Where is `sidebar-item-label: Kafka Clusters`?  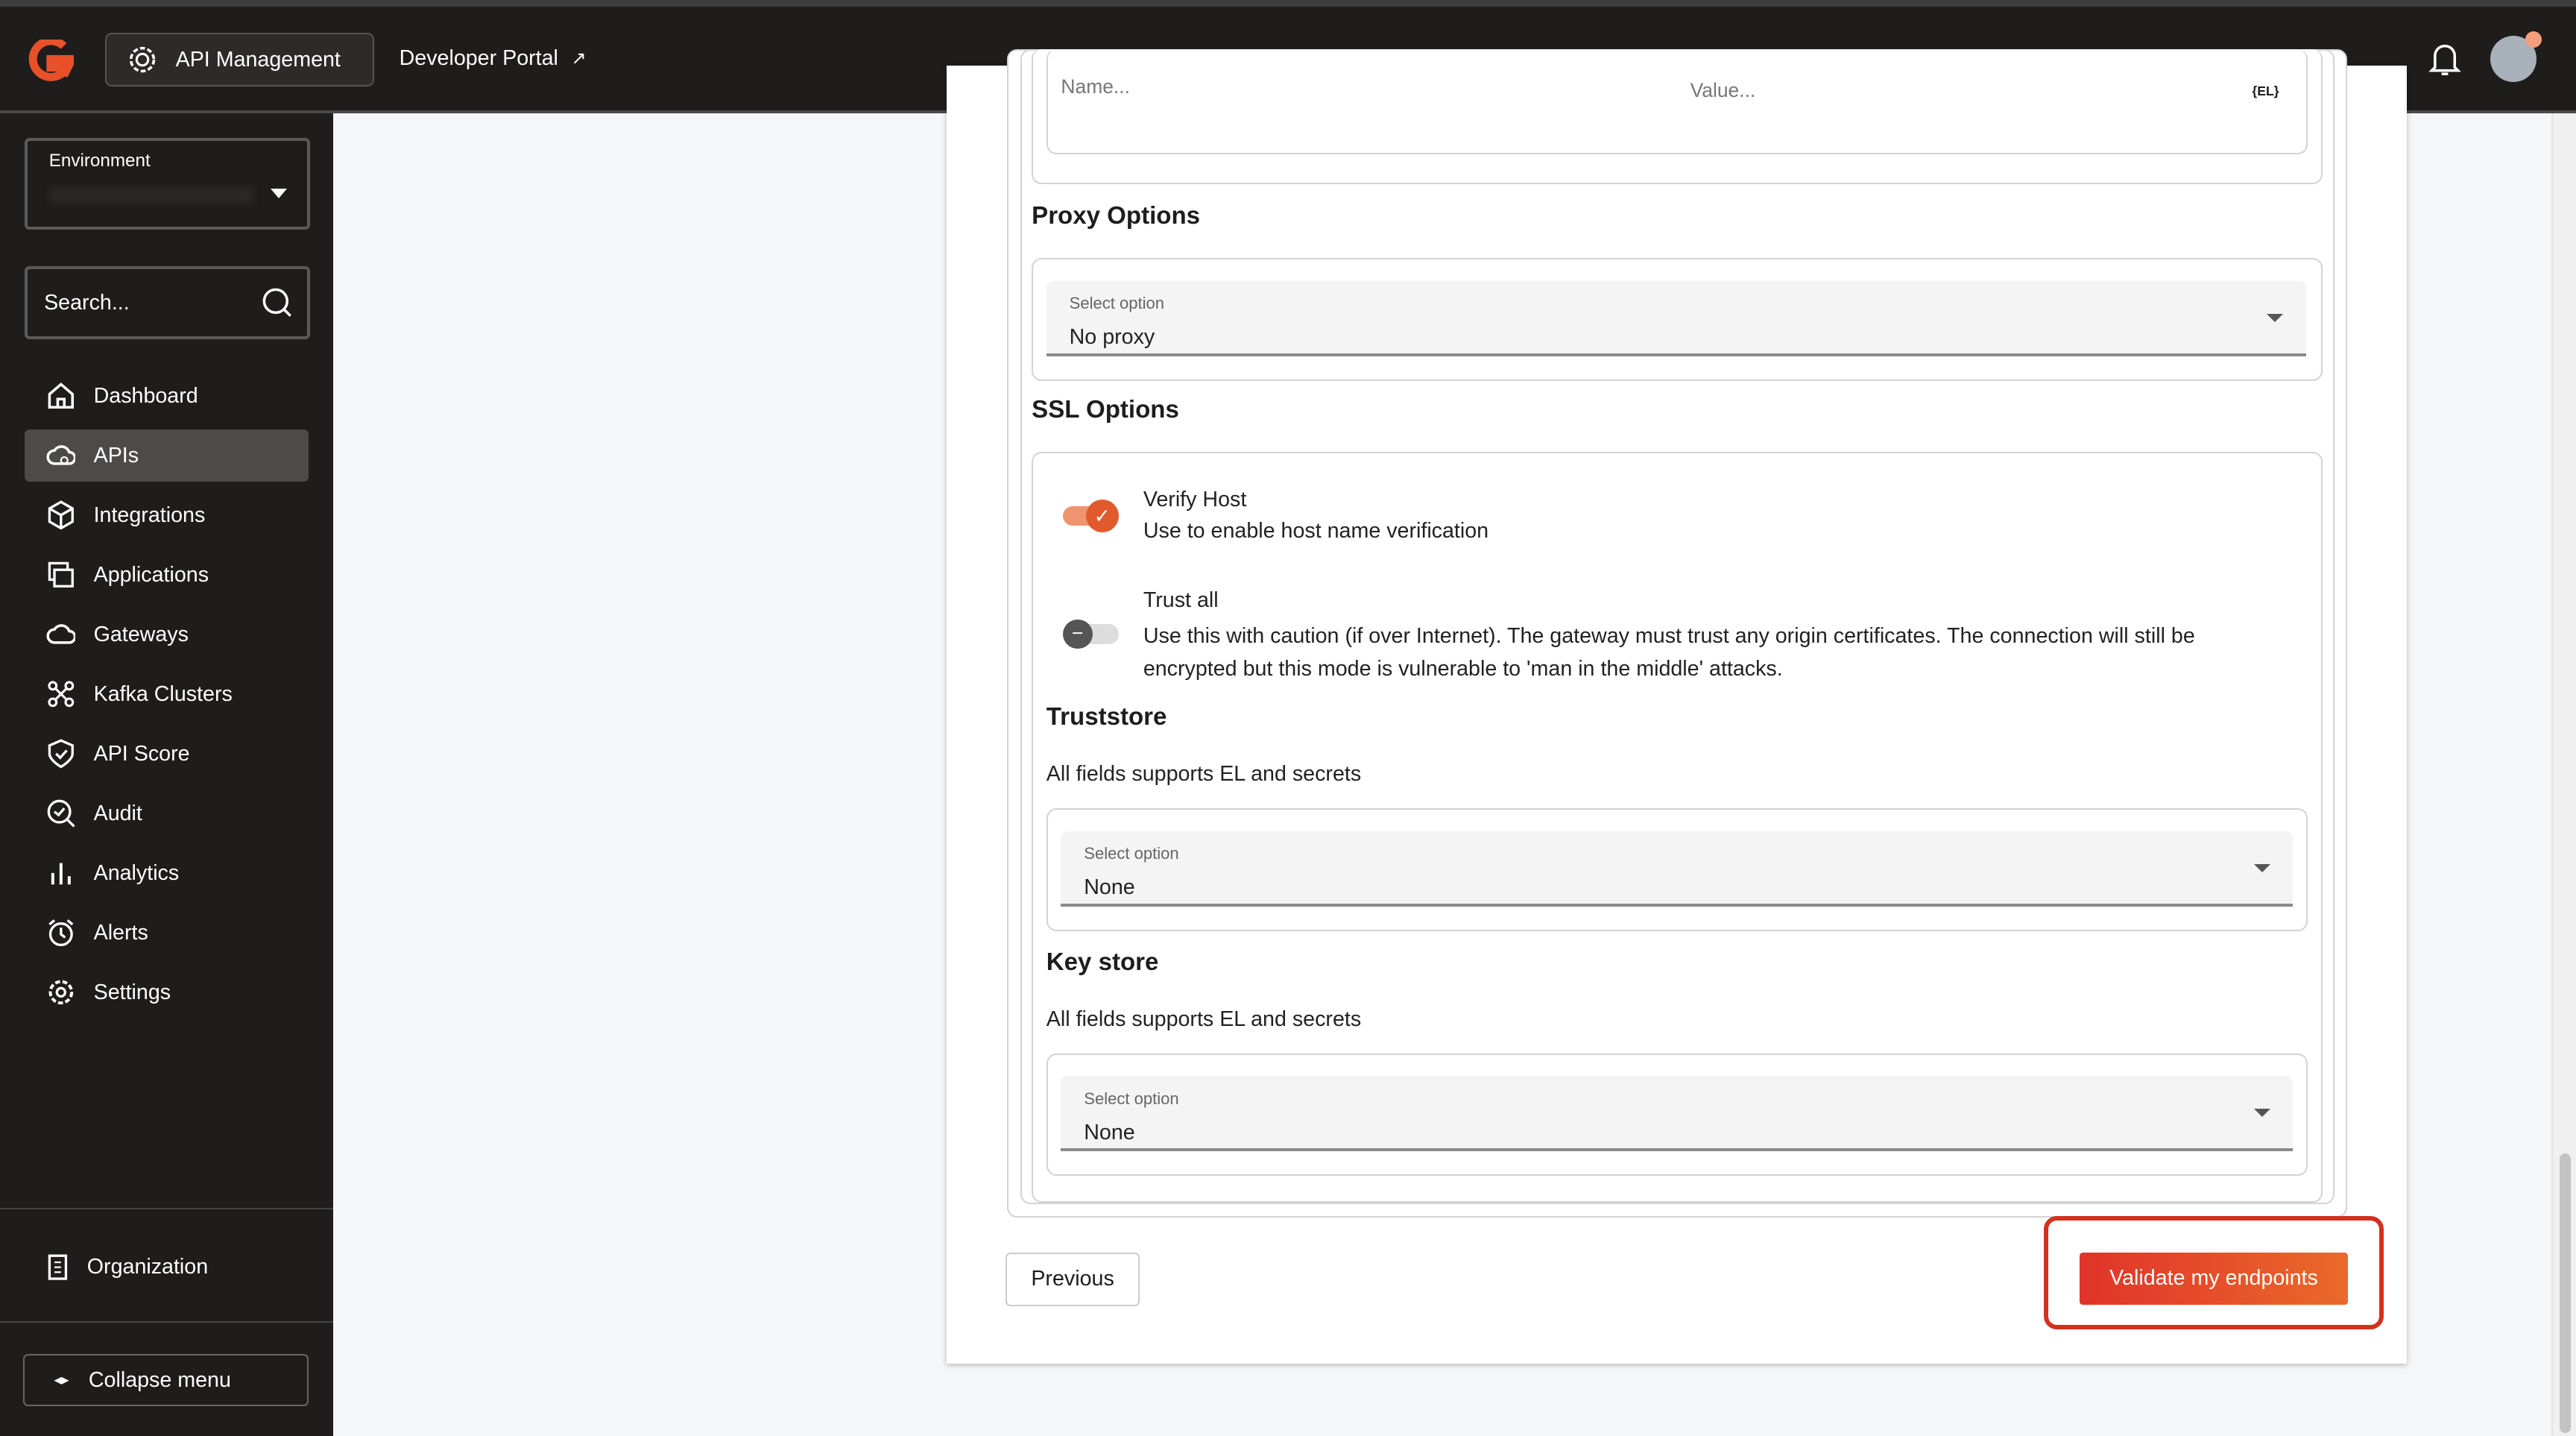 sidebar-item-label: Kafka Clusters is located at coordinates (163, 693).